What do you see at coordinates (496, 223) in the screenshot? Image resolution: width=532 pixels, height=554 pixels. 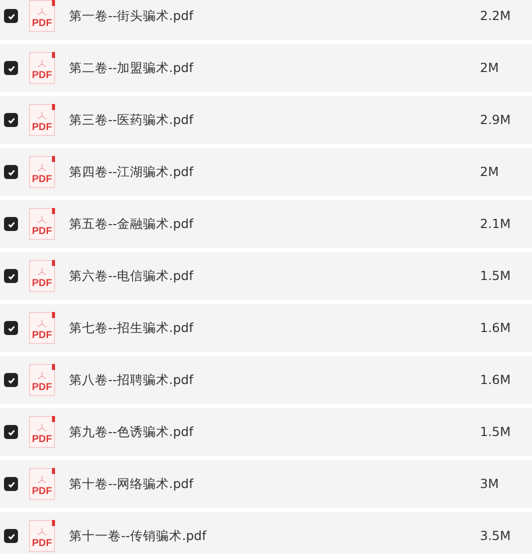 I see `file-size: 2.1M` at bounding box center [496, 223].